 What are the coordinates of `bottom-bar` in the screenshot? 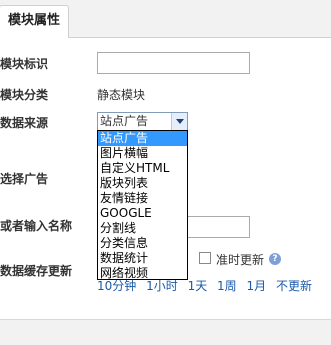 It's located at (165, 332).